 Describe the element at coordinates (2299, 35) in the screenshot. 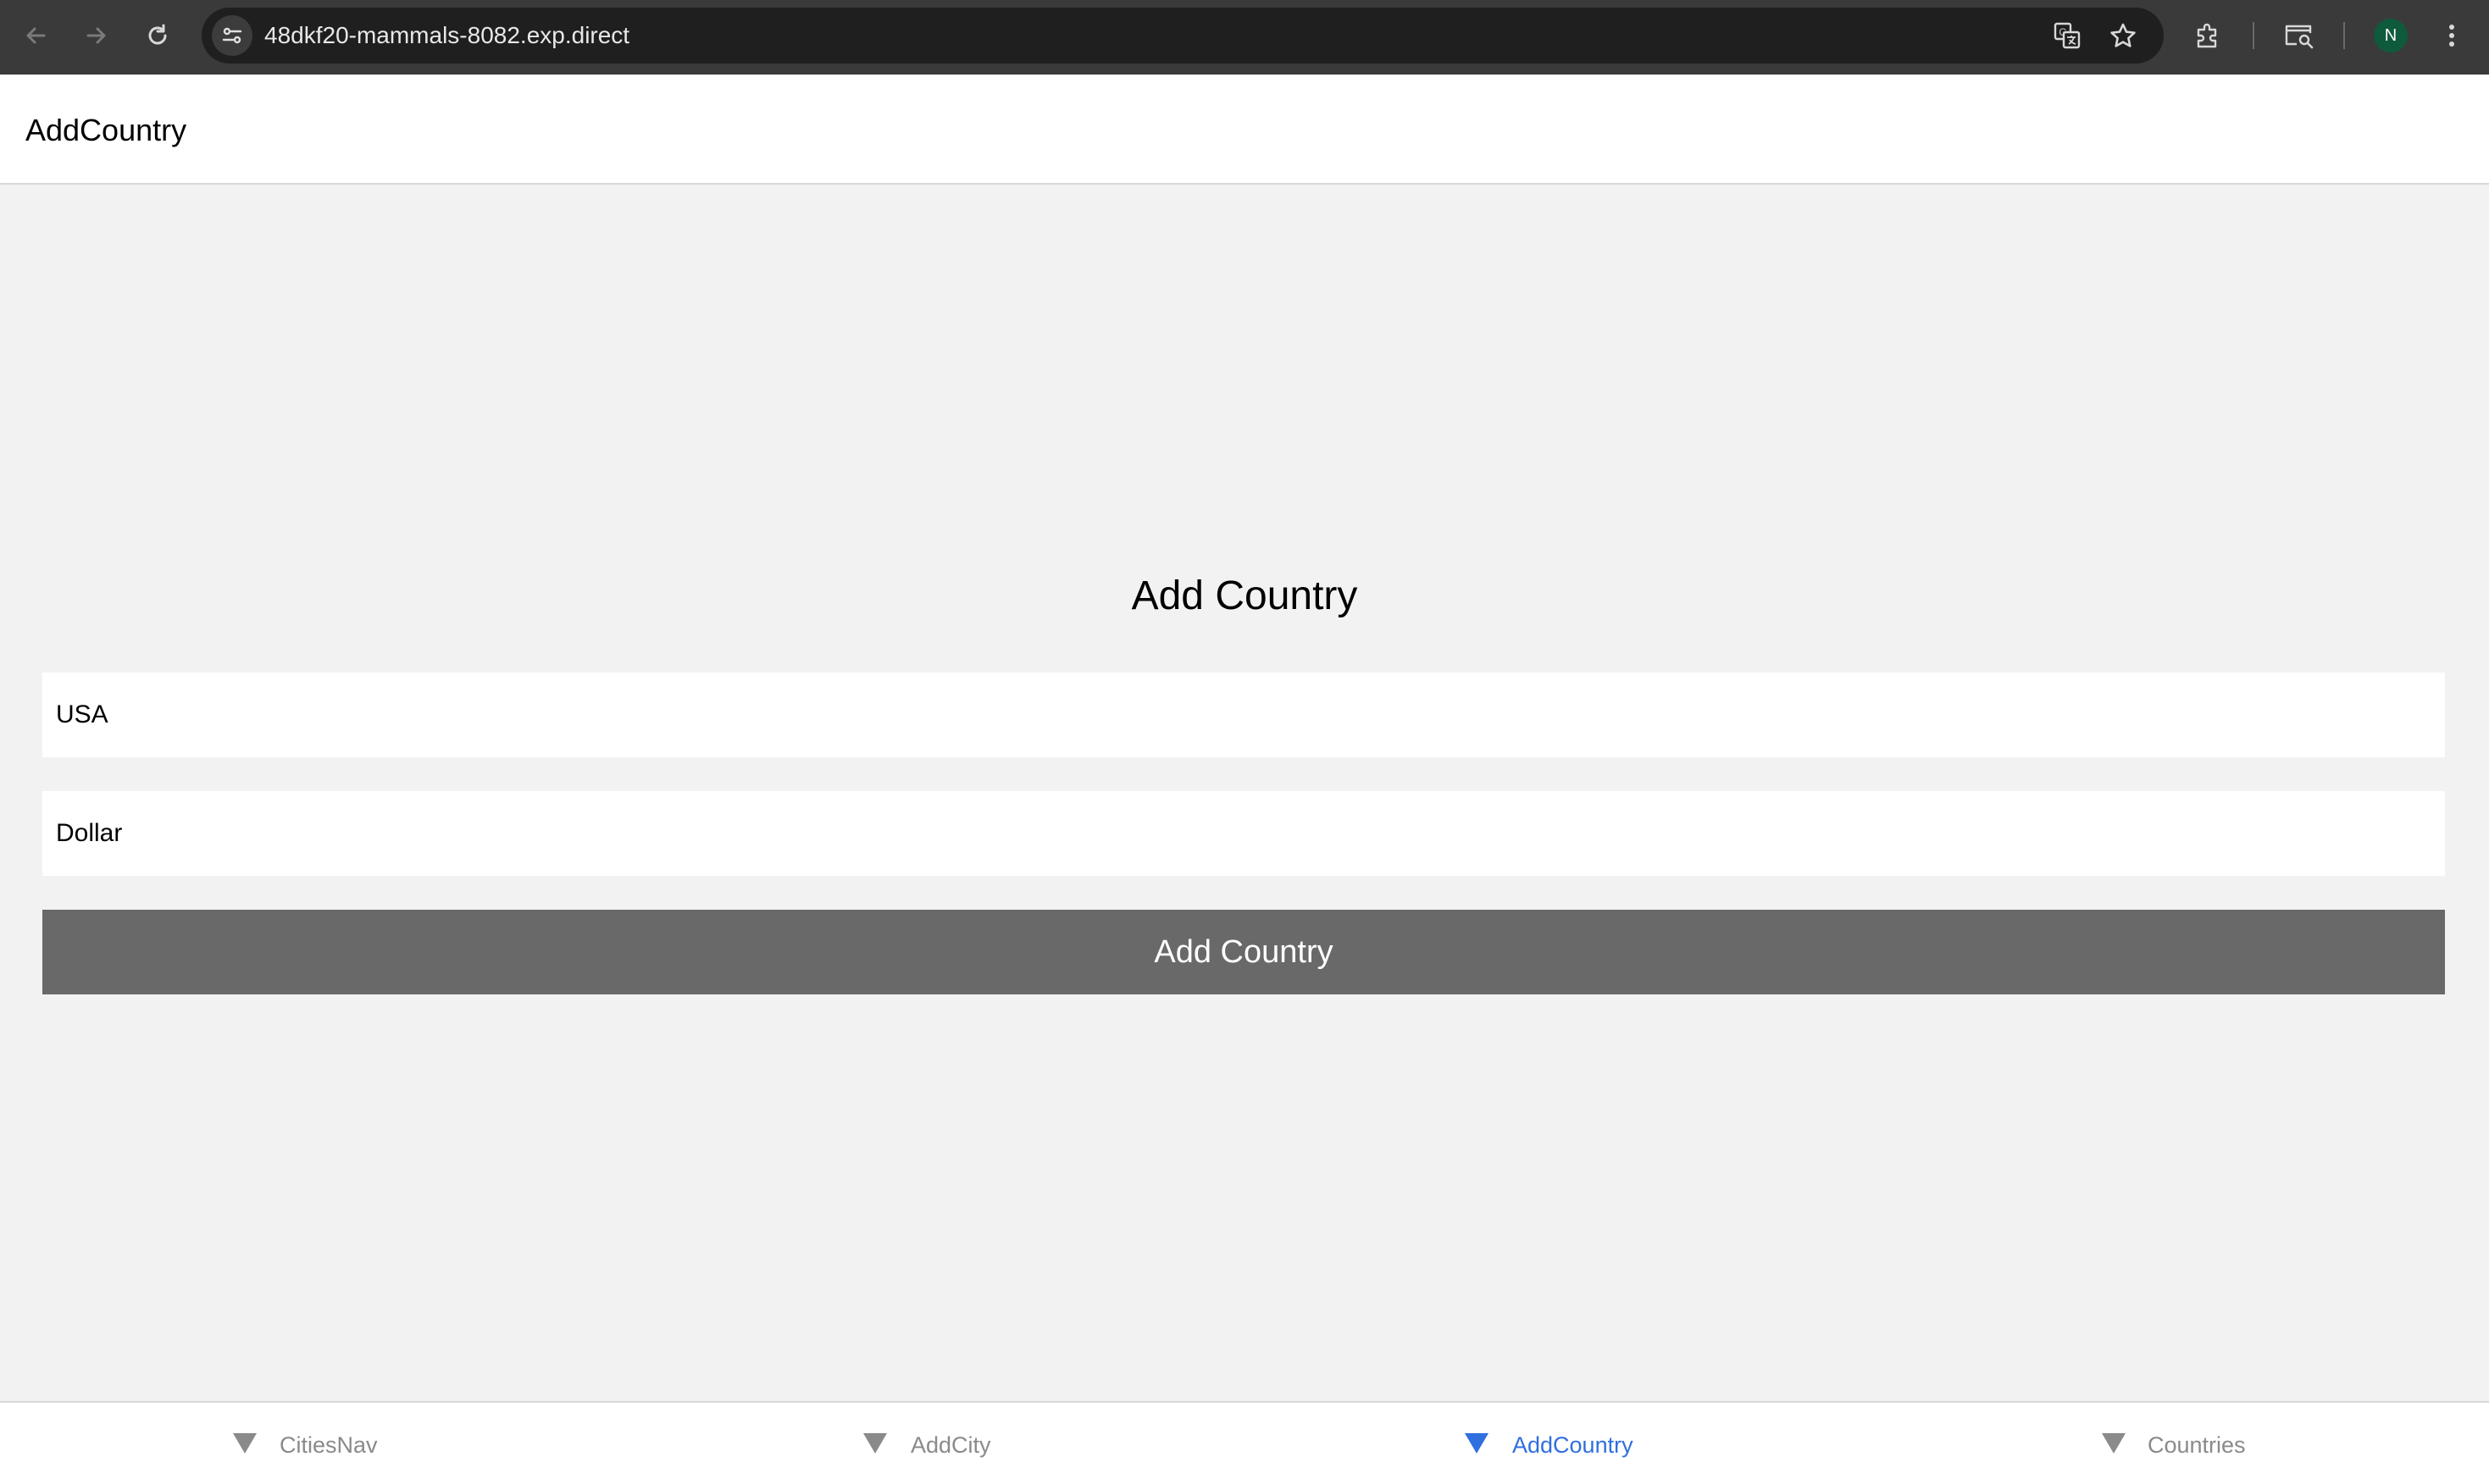

I see `tab-search-icon` at that location.